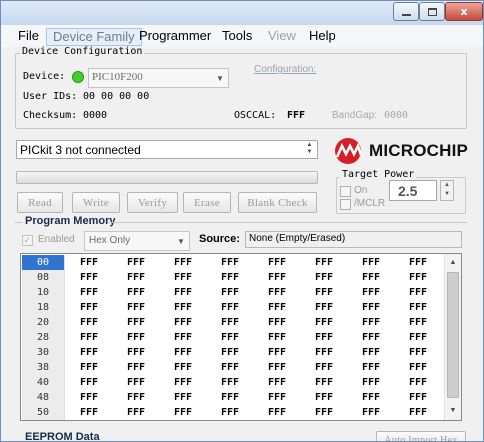  What do you see at coordinates (285, 69) in the screenshot?
I see `configuration-link: Configuration:` at bounding box center [285, 69].